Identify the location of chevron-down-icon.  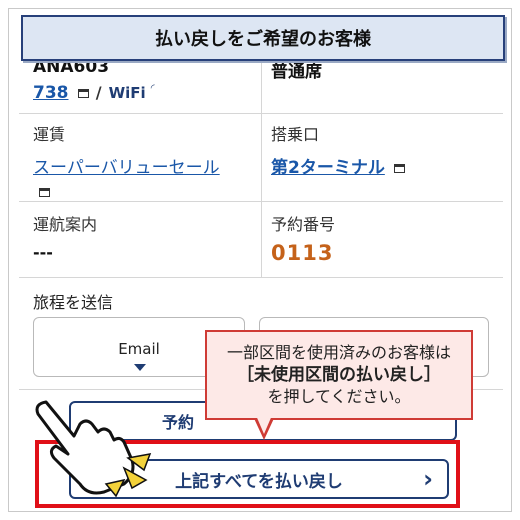
(140, 367).